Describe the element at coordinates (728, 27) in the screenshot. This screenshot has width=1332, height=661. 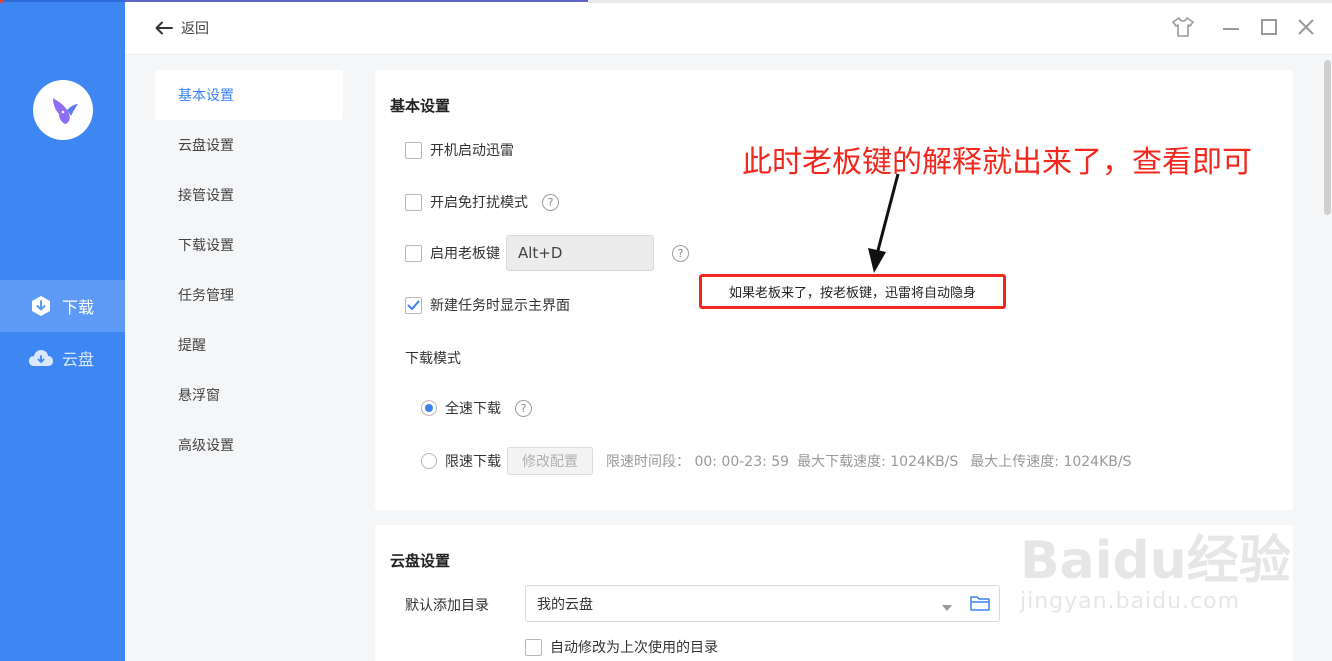
I see `top-bar: 返回` at that location.